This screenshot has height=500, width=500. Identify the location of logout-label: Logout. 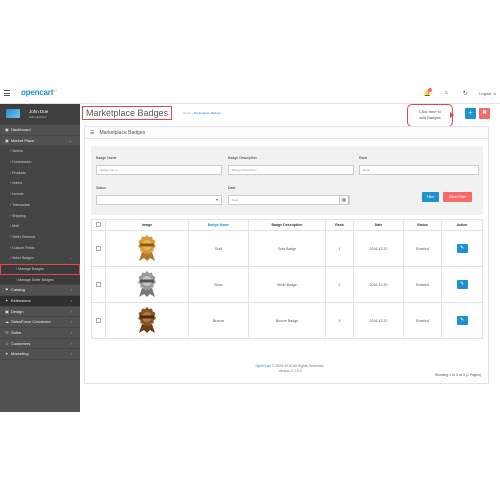
(485, 93).